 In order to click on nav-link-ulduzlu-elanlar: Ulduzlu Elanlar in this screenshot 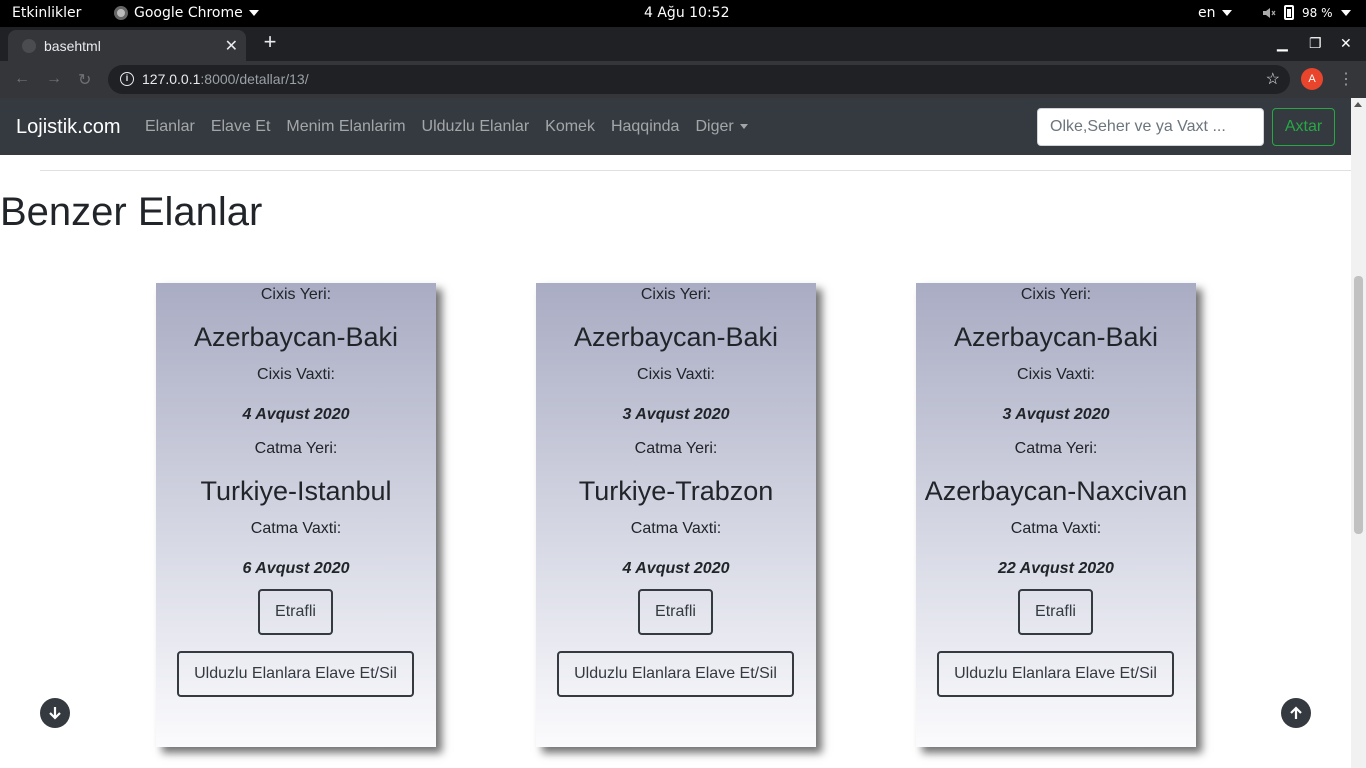, I will do `click(476, 127)`.